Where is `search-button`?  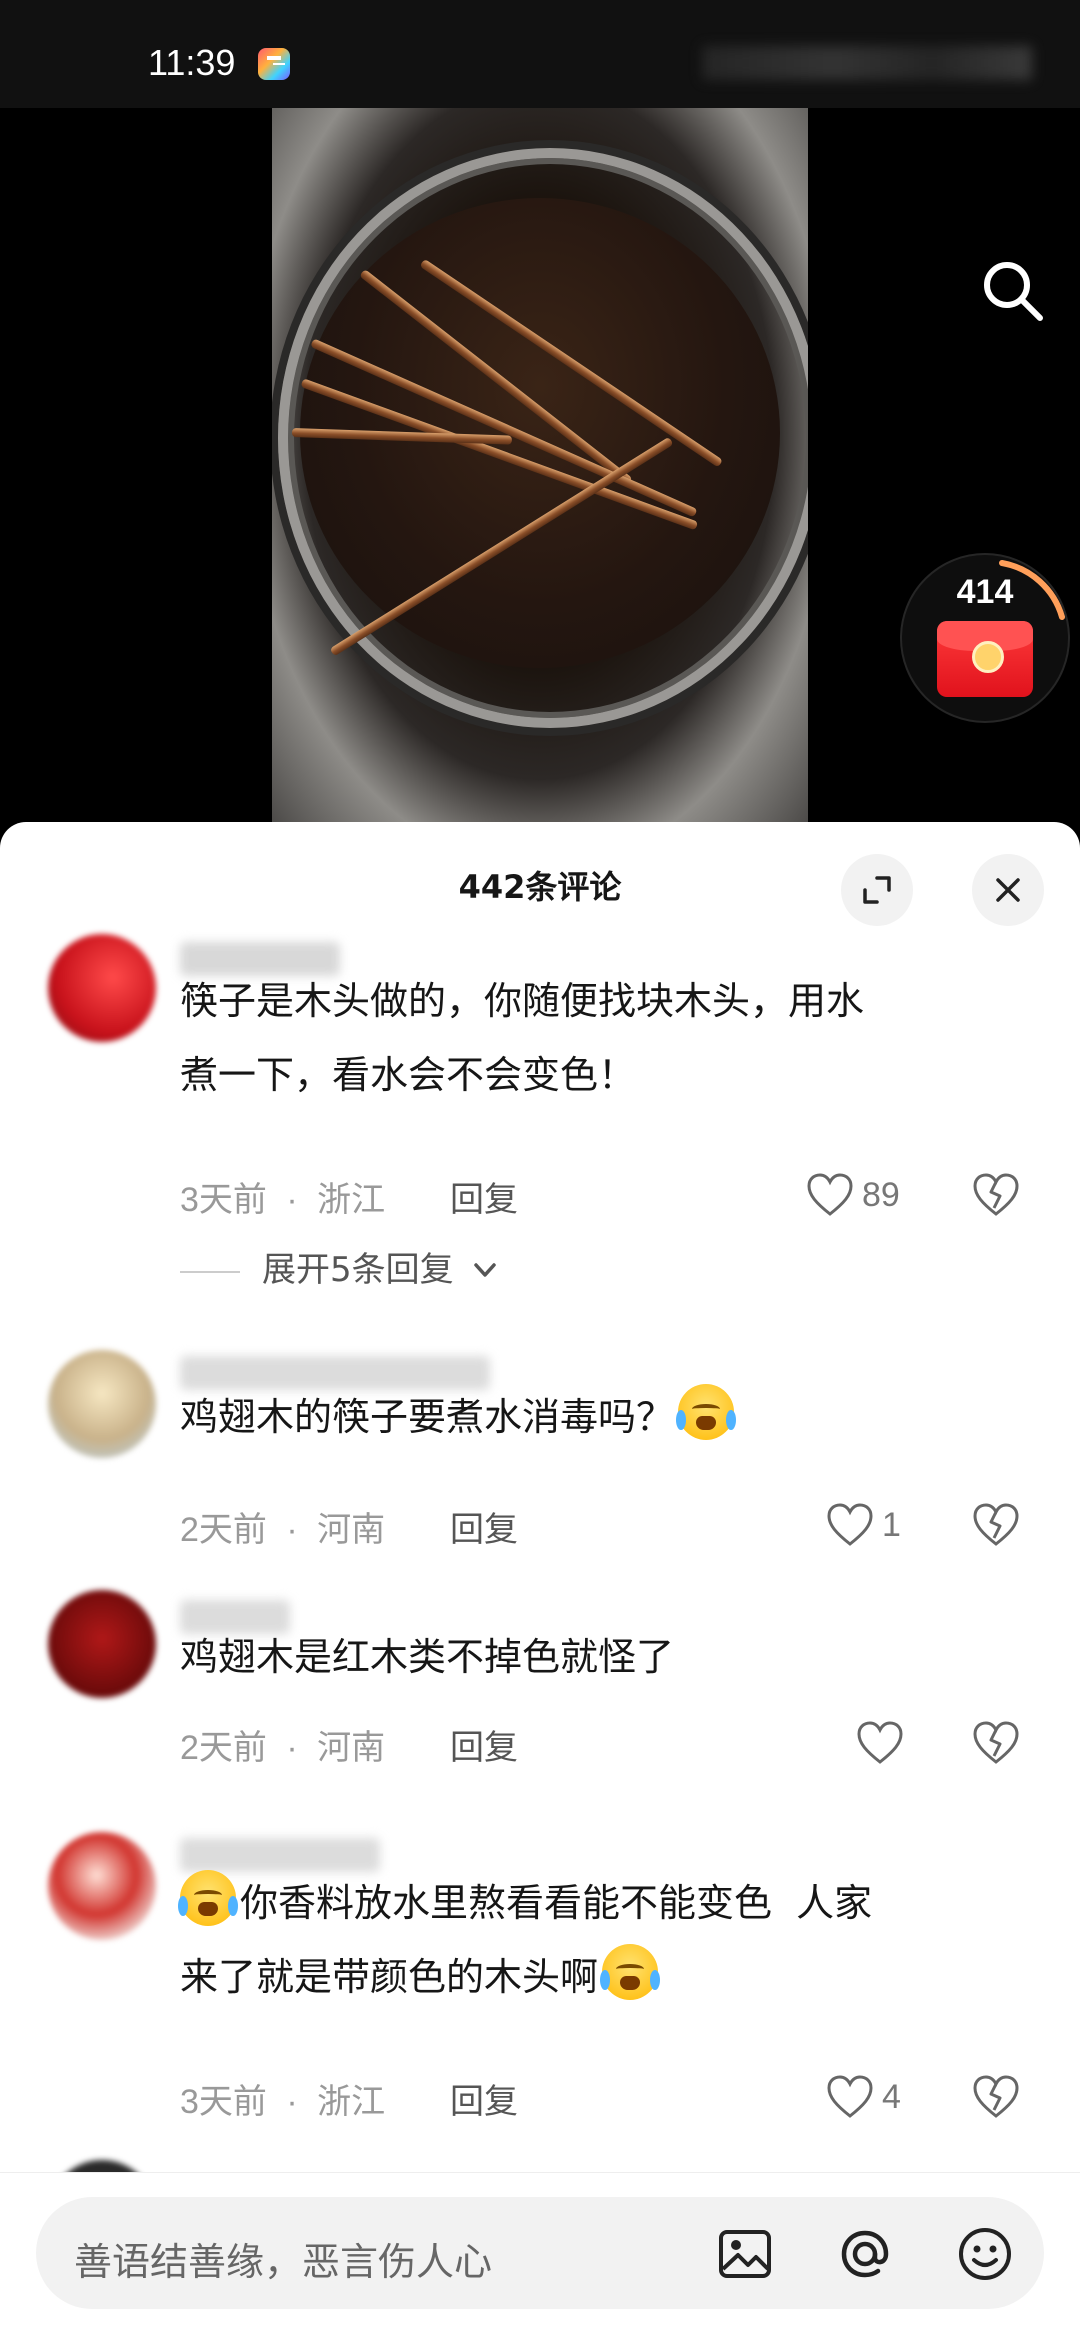 search-button is located at coordinates (1013, 291).